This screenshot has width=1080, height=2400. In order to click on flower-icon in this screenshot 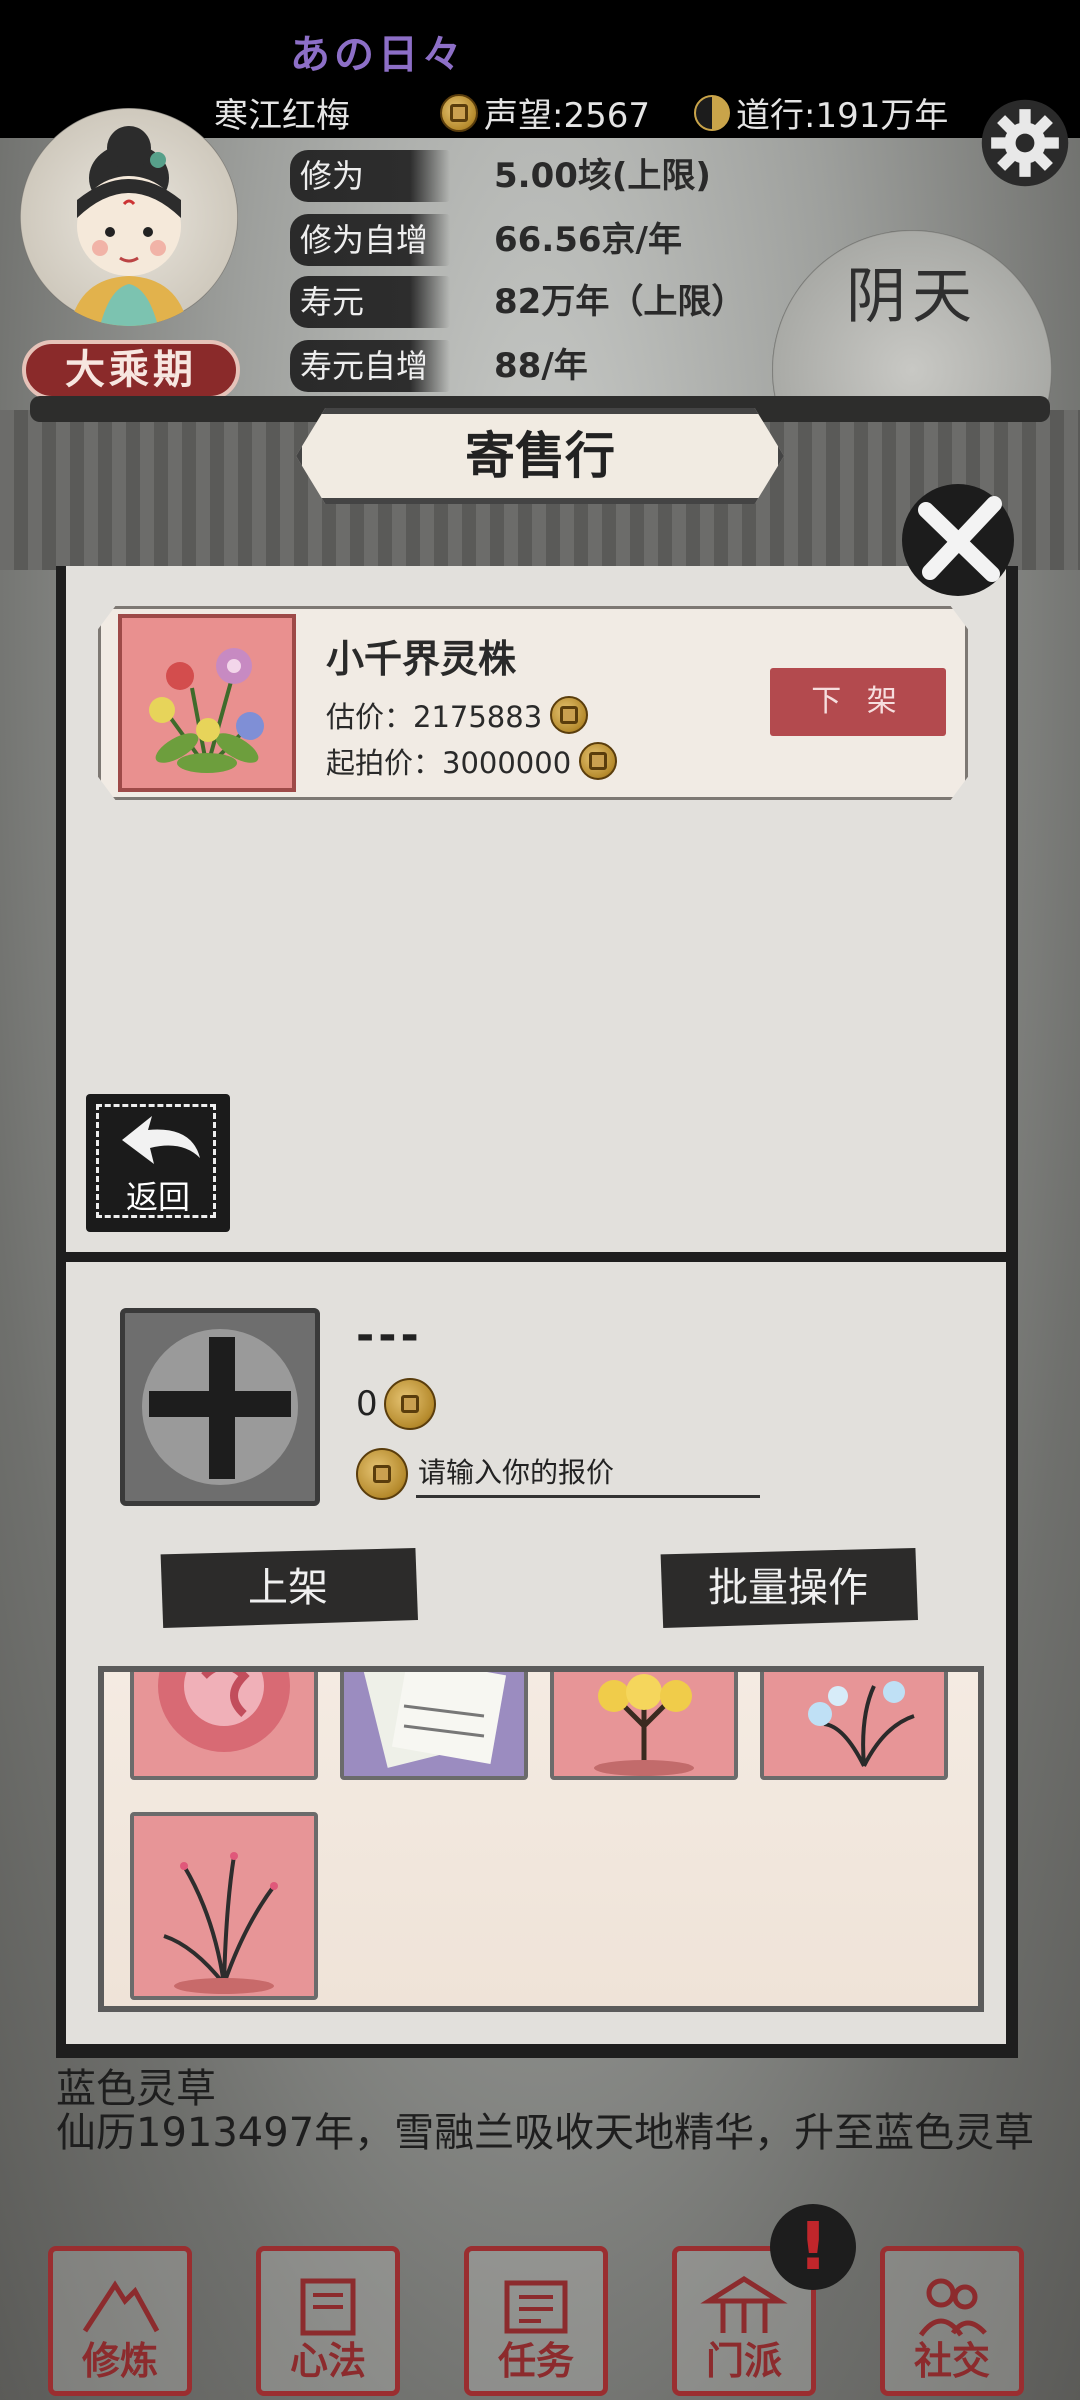, I will do `click(206, 710)`.